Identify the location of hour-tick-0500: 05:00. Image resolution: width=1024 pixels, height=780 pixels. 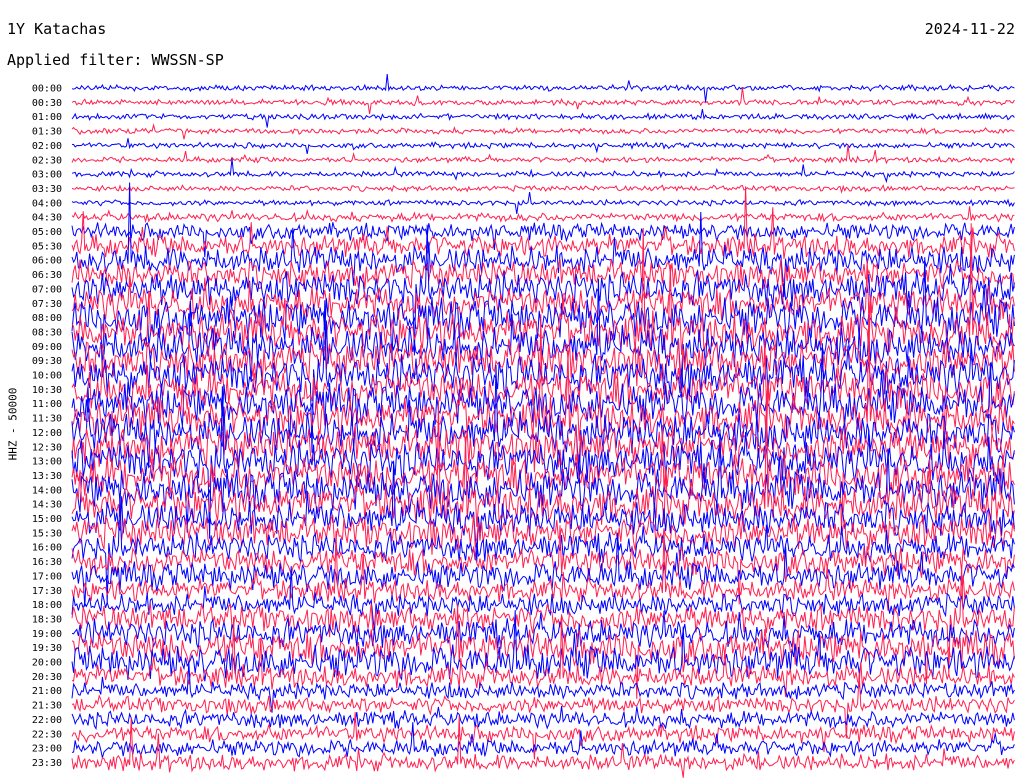
(47, 232).